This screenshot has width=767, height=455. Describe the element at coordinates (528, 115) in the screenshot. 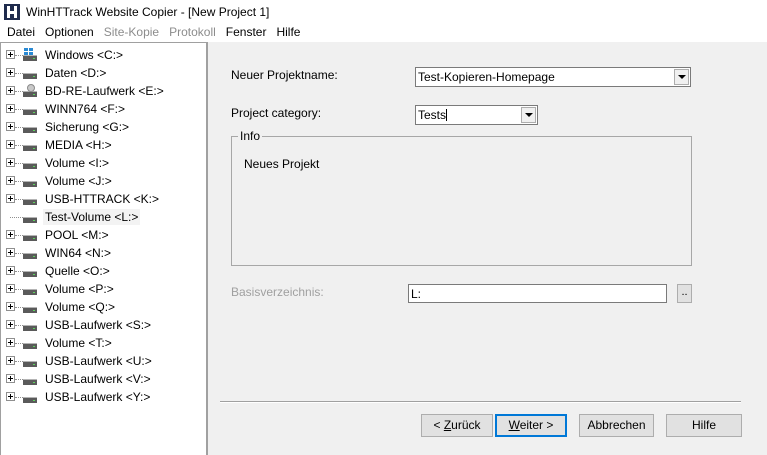

I see `project-category-dropdown-icon` at that location.